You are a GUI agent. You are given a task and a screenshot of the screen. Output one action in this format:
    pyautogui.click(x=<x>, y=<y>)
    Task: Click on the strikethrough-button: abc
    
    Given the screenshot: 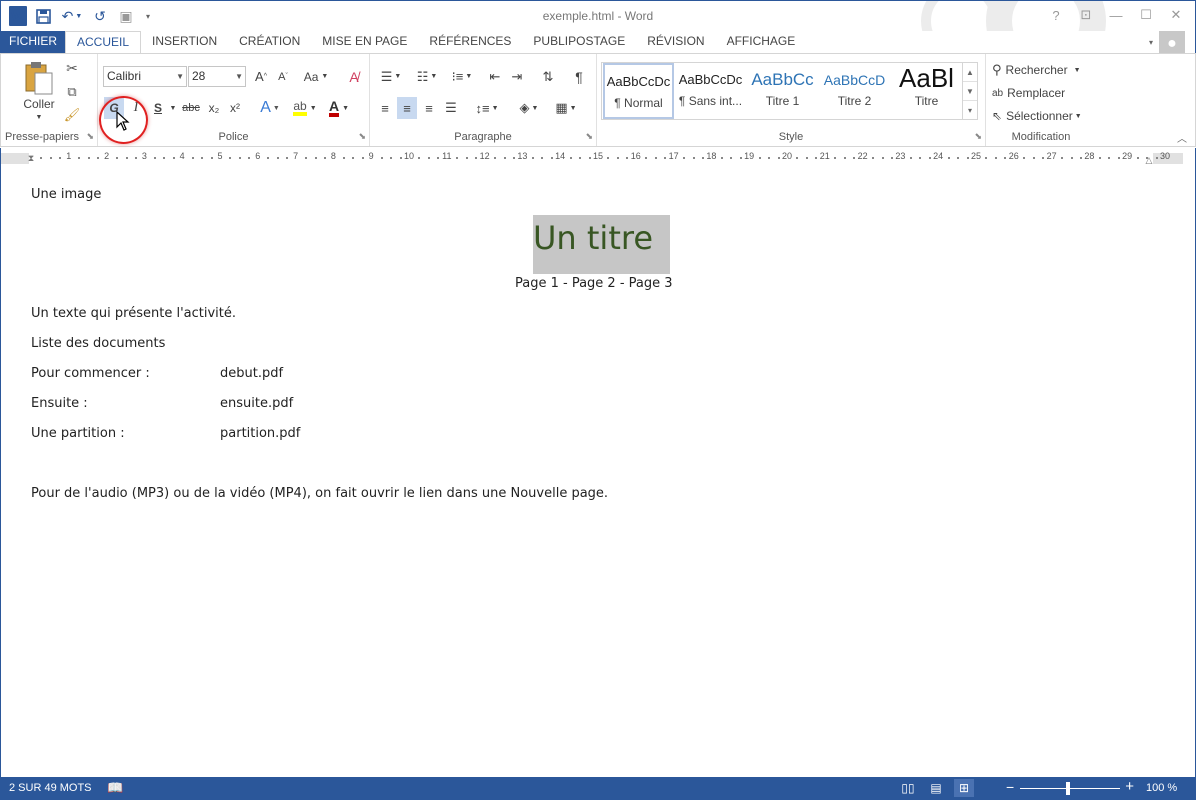 What is the action you would take?
    pyautogui.click(x=191, y=108)
    